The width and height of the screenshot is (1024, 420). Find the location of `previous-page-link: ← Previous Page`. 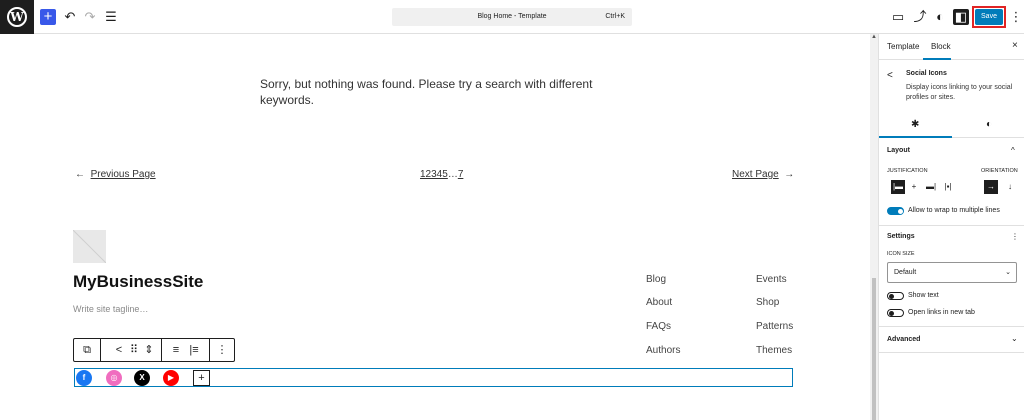

previous-page-link: ← Previous Page is located at coordinates (115, 174).